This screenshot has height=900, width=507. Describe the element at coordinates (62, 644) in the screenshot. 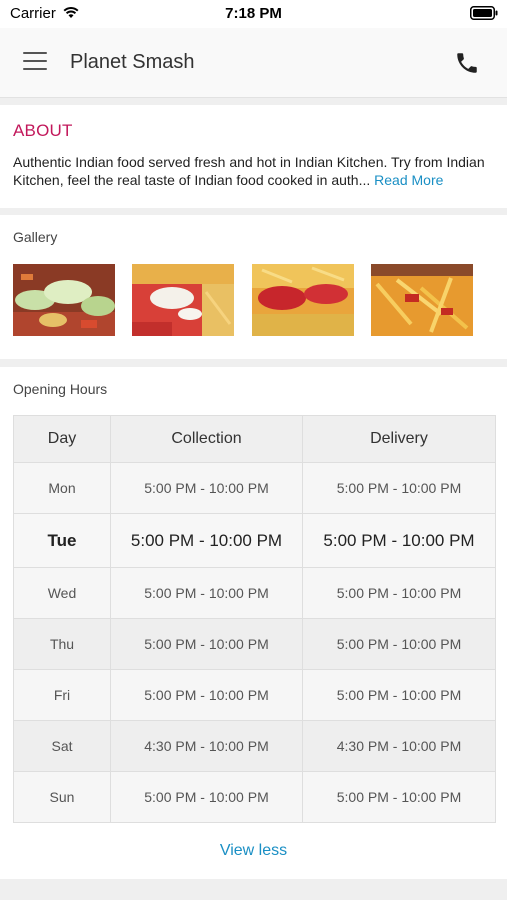

I see `day-cell: Thu` at that location.